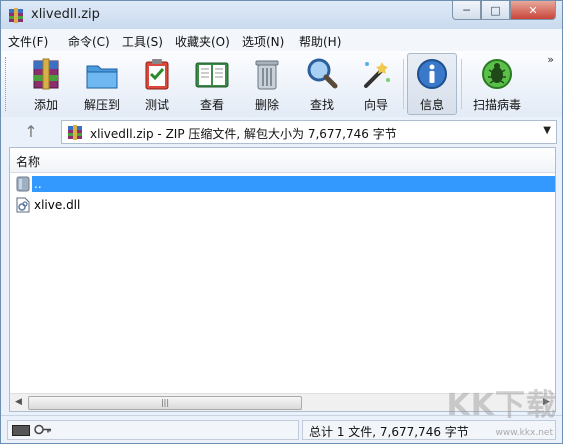 This screenshot has width=563, height=444. What do you see at coordinates (495, 10) in the screenshot?
I see `maximize-button: □` at bounding box center [495, 10].